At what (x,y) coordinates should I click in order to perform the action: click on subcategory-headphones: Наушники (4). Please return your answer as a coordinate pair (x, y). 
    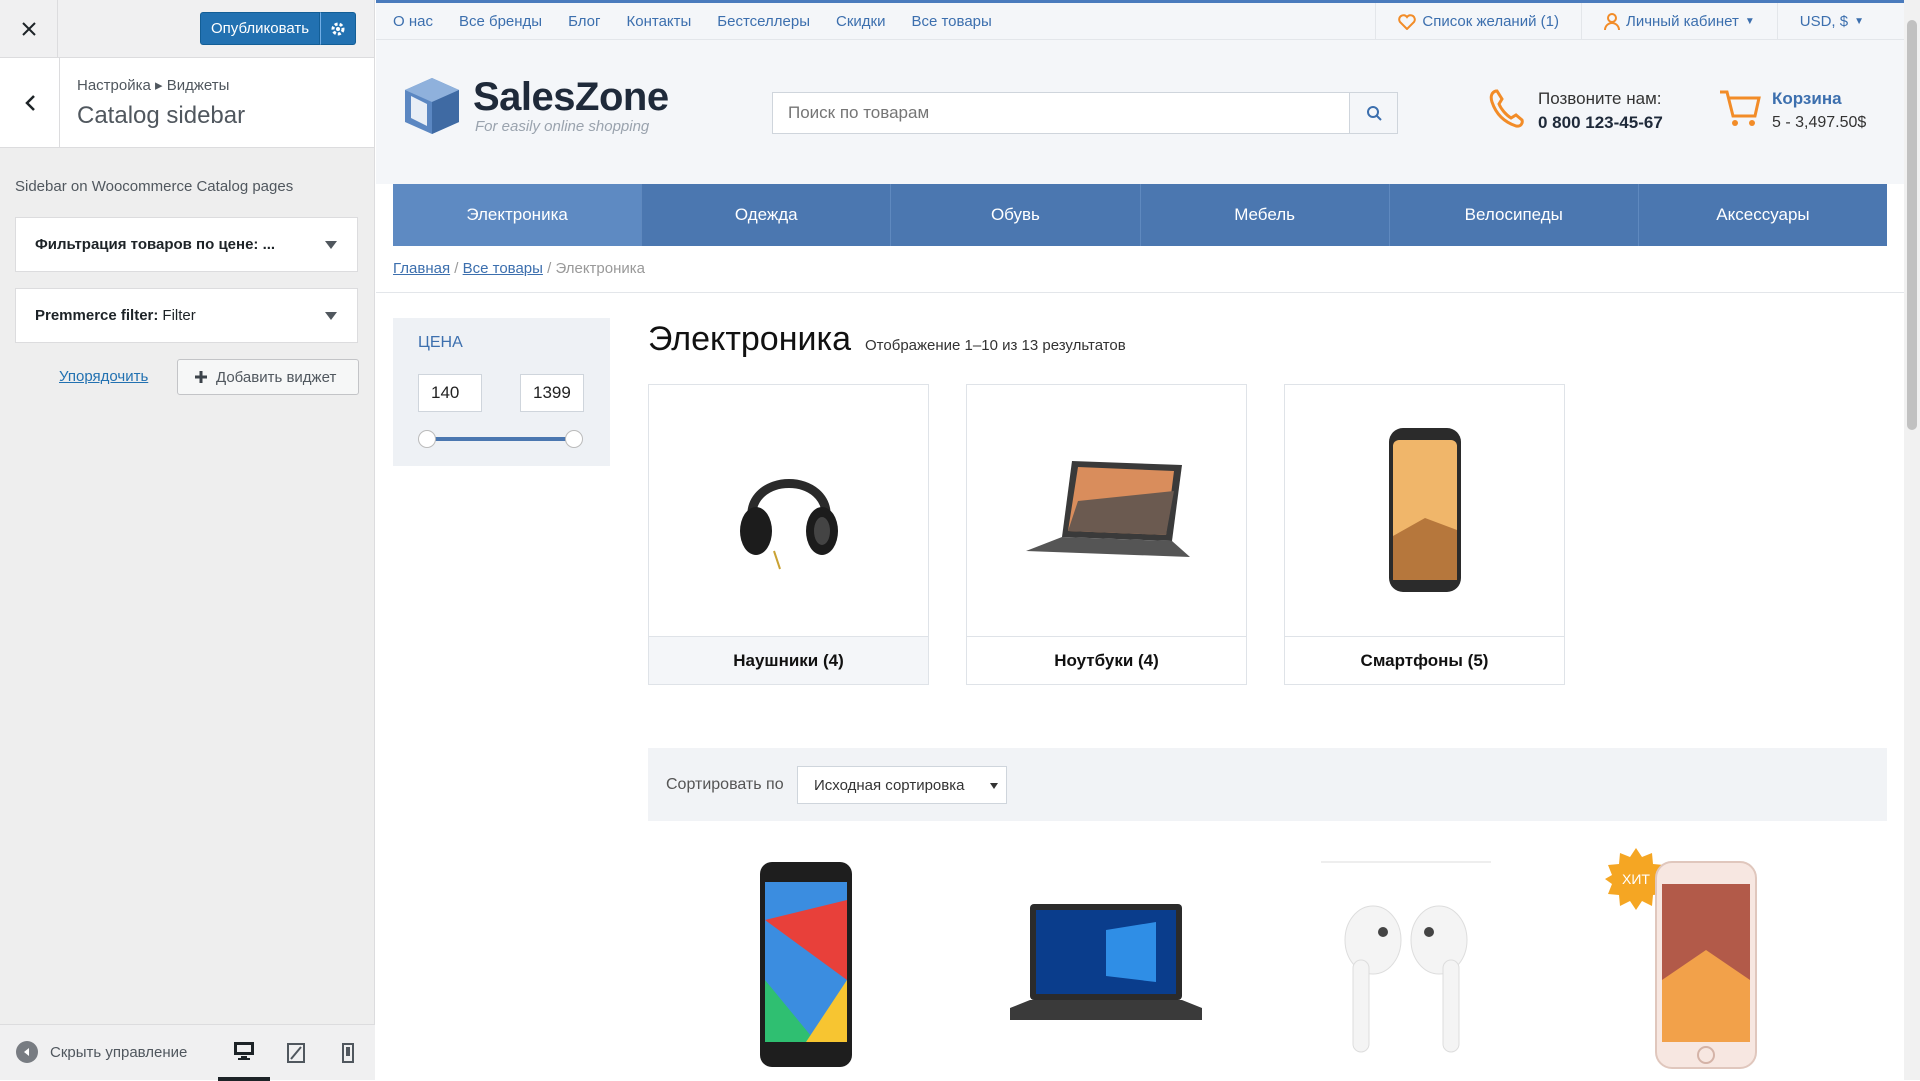
    Looking at the image, I should click on (788, 534).